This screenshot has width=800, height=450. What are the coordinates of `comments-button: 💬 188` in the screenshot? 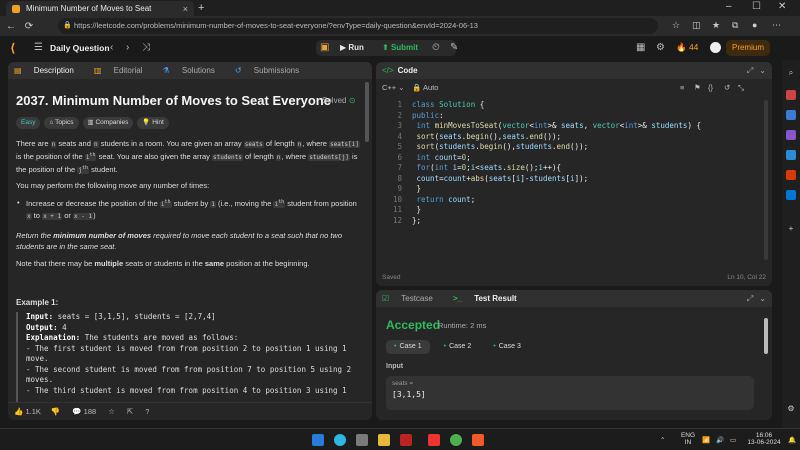 It's located at (84, 411).